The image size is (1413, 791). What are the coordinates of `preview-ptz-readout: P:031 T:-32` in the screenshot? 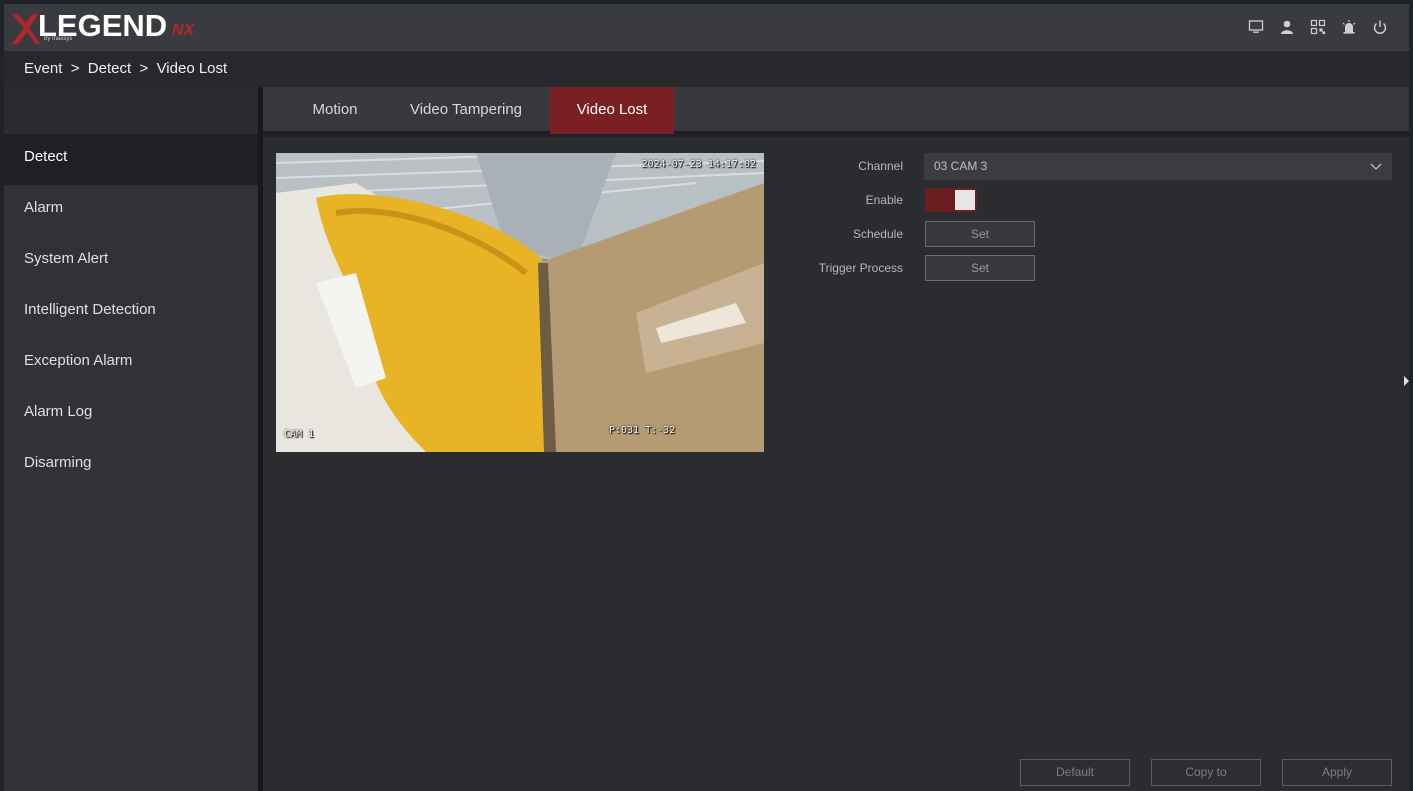 It's located at (642, 430).